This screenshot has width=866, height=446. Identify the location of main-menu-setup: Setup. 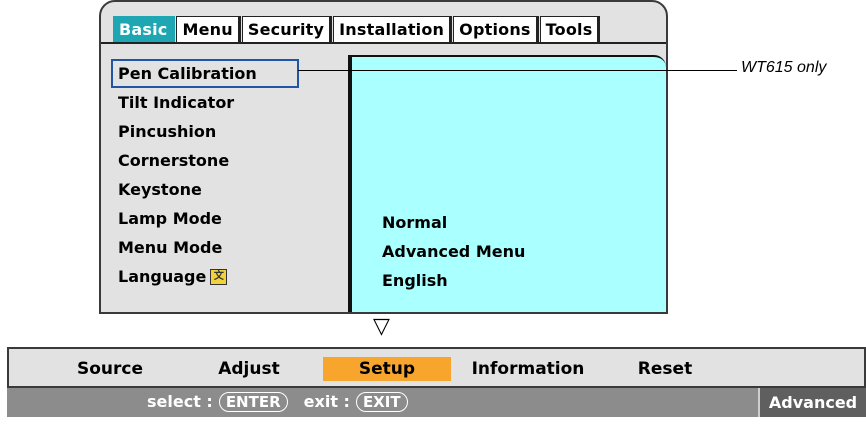
(387, 369).